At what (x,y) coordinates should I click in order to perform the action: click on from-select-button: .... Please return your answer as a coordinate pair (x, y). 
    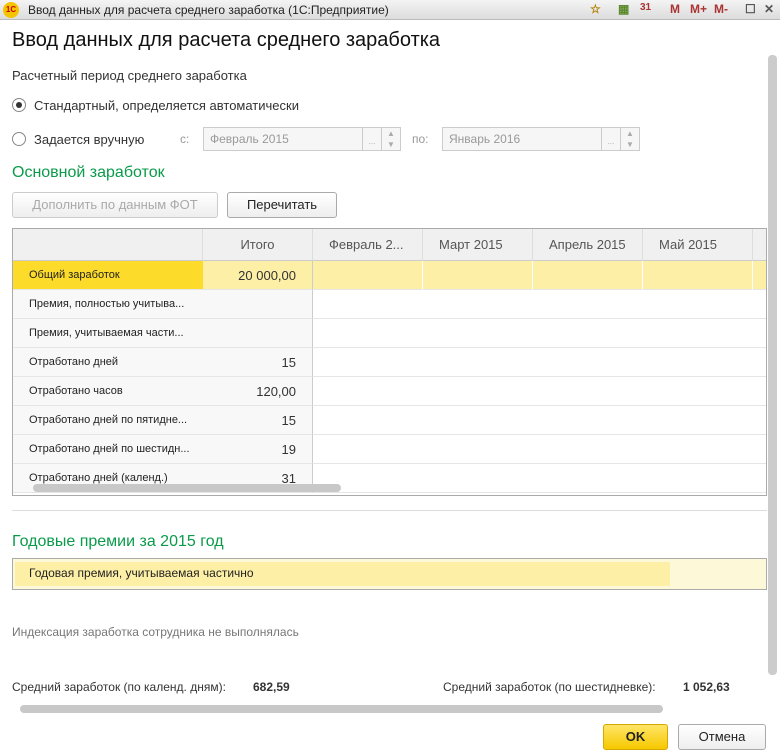
    Looking at the image, I should click on (372, 139).